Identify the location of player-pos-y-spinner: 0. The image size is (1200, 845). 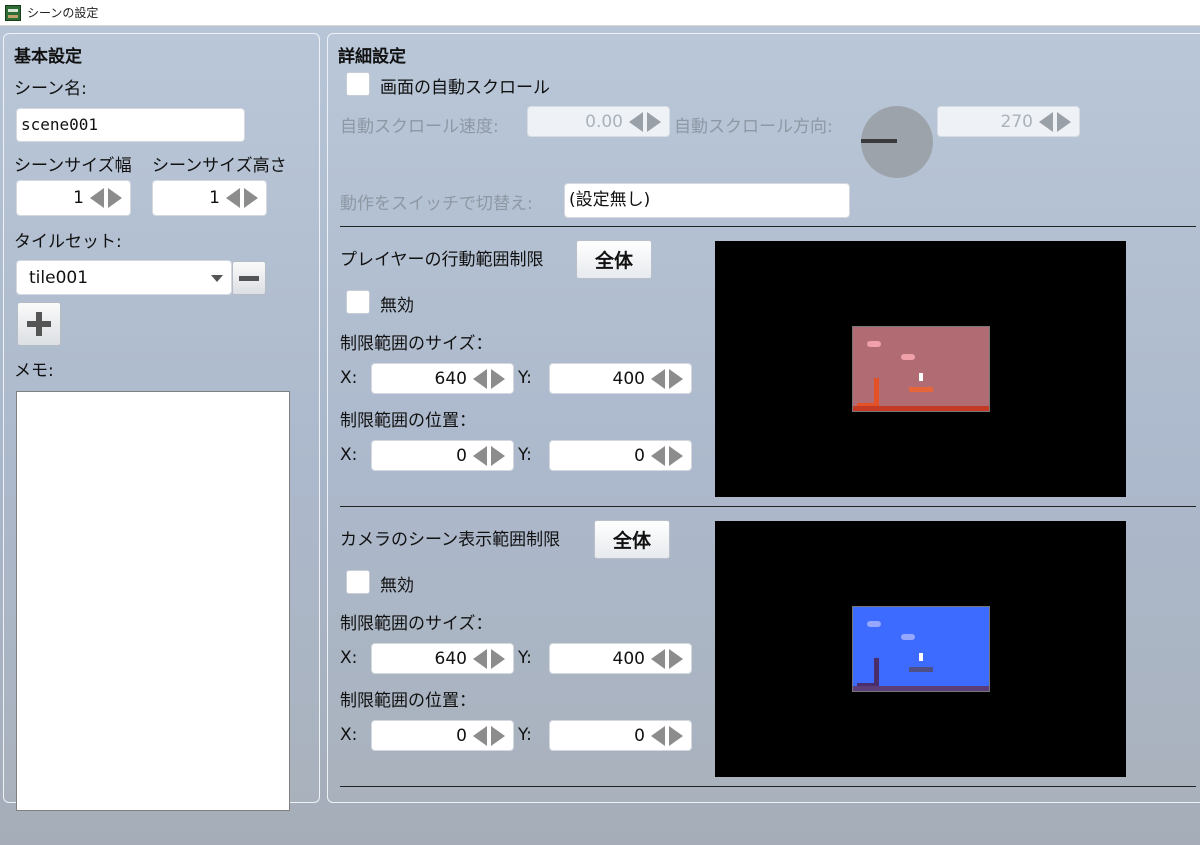
(620, 455).